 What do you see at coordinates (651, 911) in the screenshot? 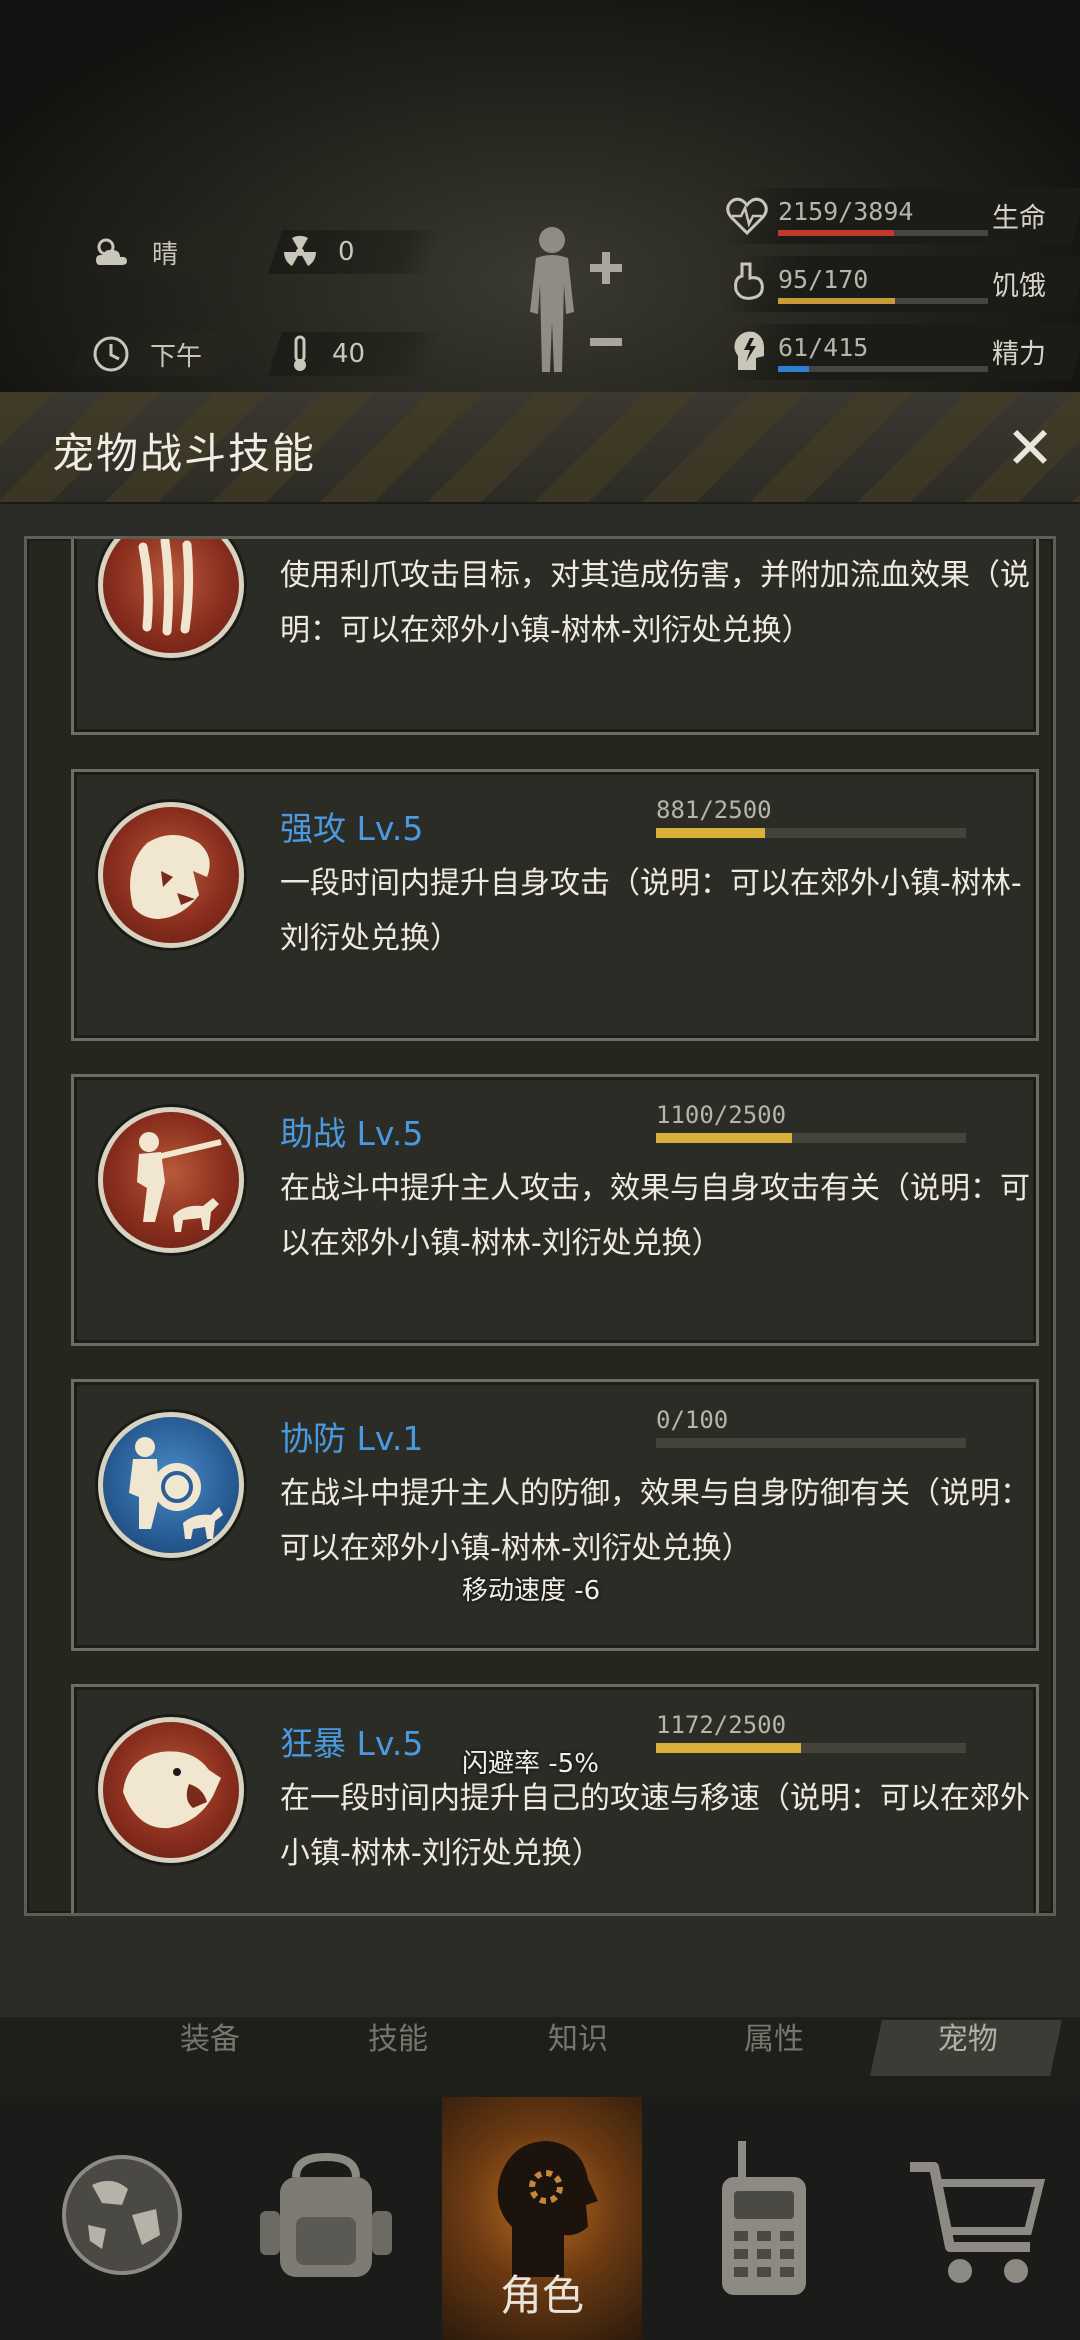
I see `skill-description: 一段时间内提升自身攻击（说明：可以在郊外小镇-树林-刘衍处兑换）` at bounding box center [651, 911].